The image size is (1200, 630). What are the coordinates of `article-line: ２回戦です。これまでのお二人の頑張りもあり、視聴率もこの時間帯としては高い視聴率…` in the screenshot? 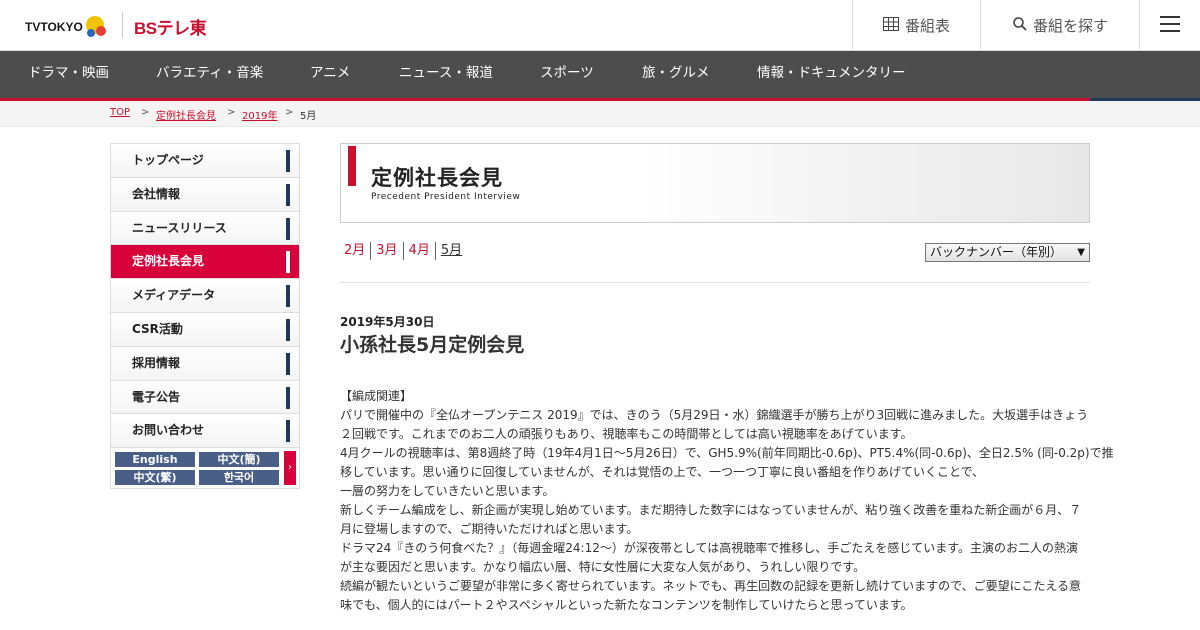 It's located at (626, 434).